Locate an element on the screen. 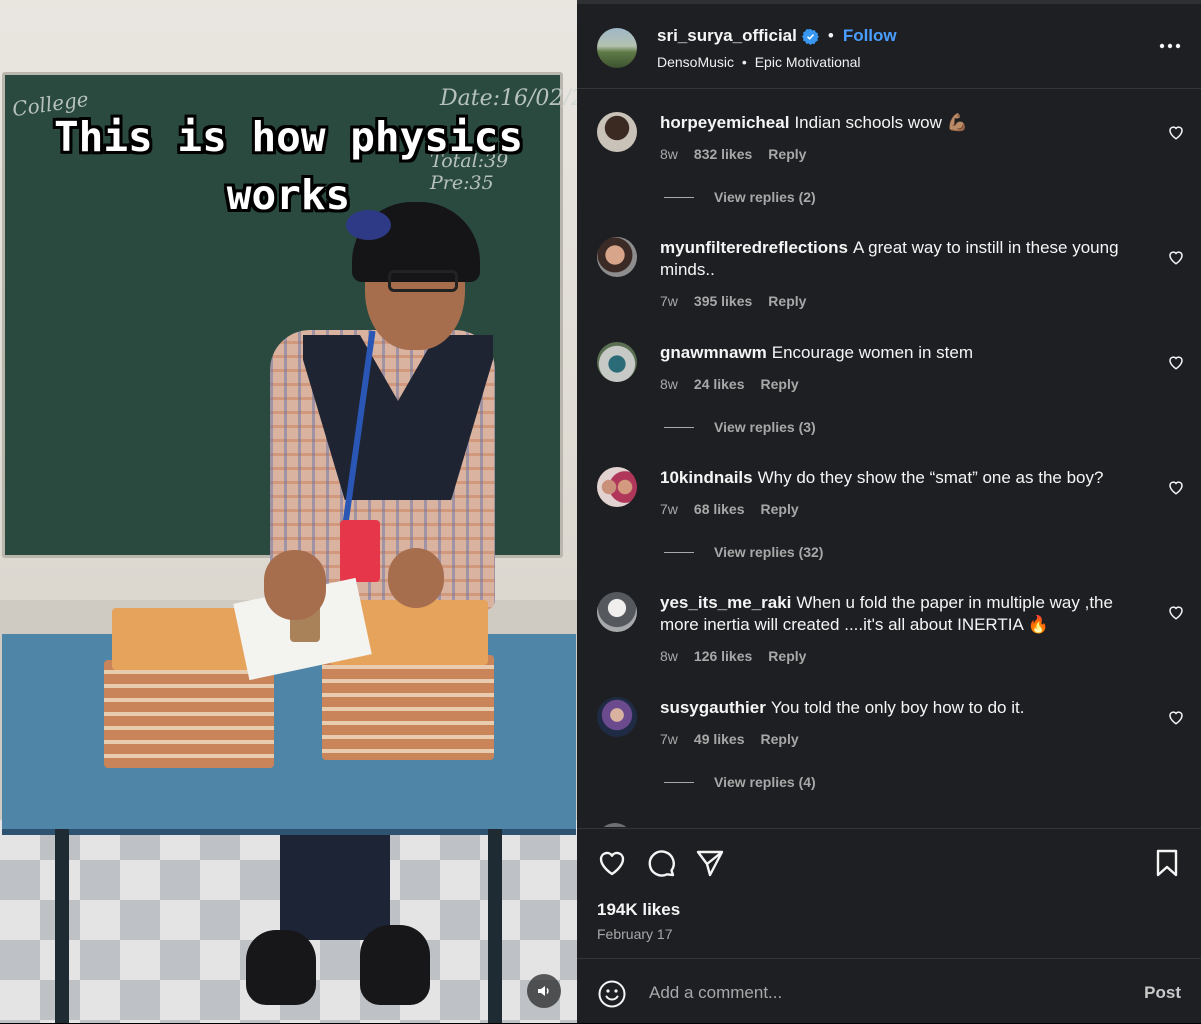 The image size is (1201, 1024). girl-right-hand is located at coordinates (416, 578).